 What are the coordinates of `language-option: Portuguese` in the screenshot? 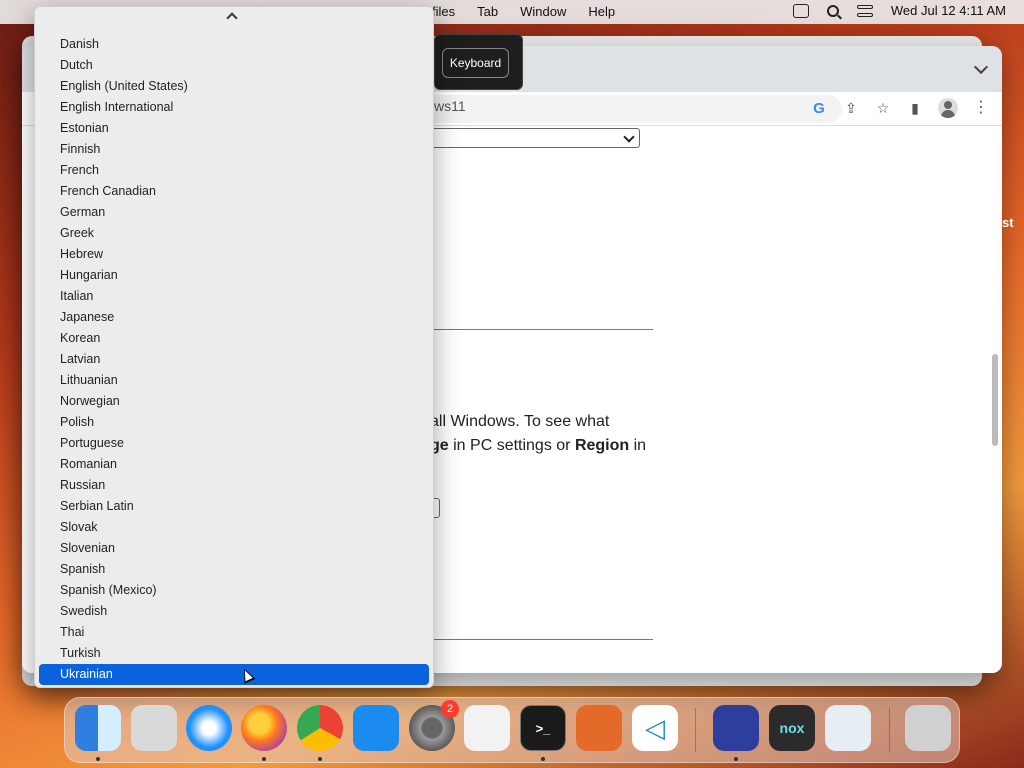 It's located at (234, 443).